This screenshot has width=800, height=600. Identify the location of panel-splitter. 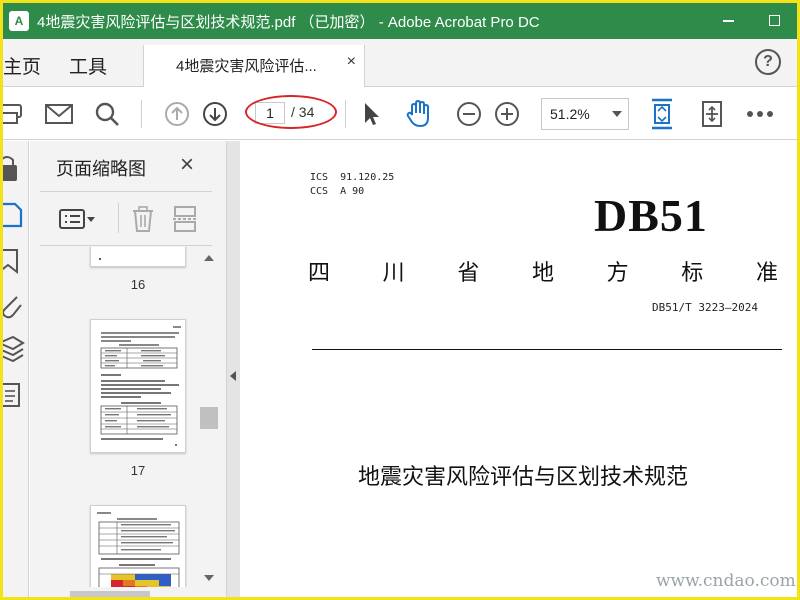
(233, 369).